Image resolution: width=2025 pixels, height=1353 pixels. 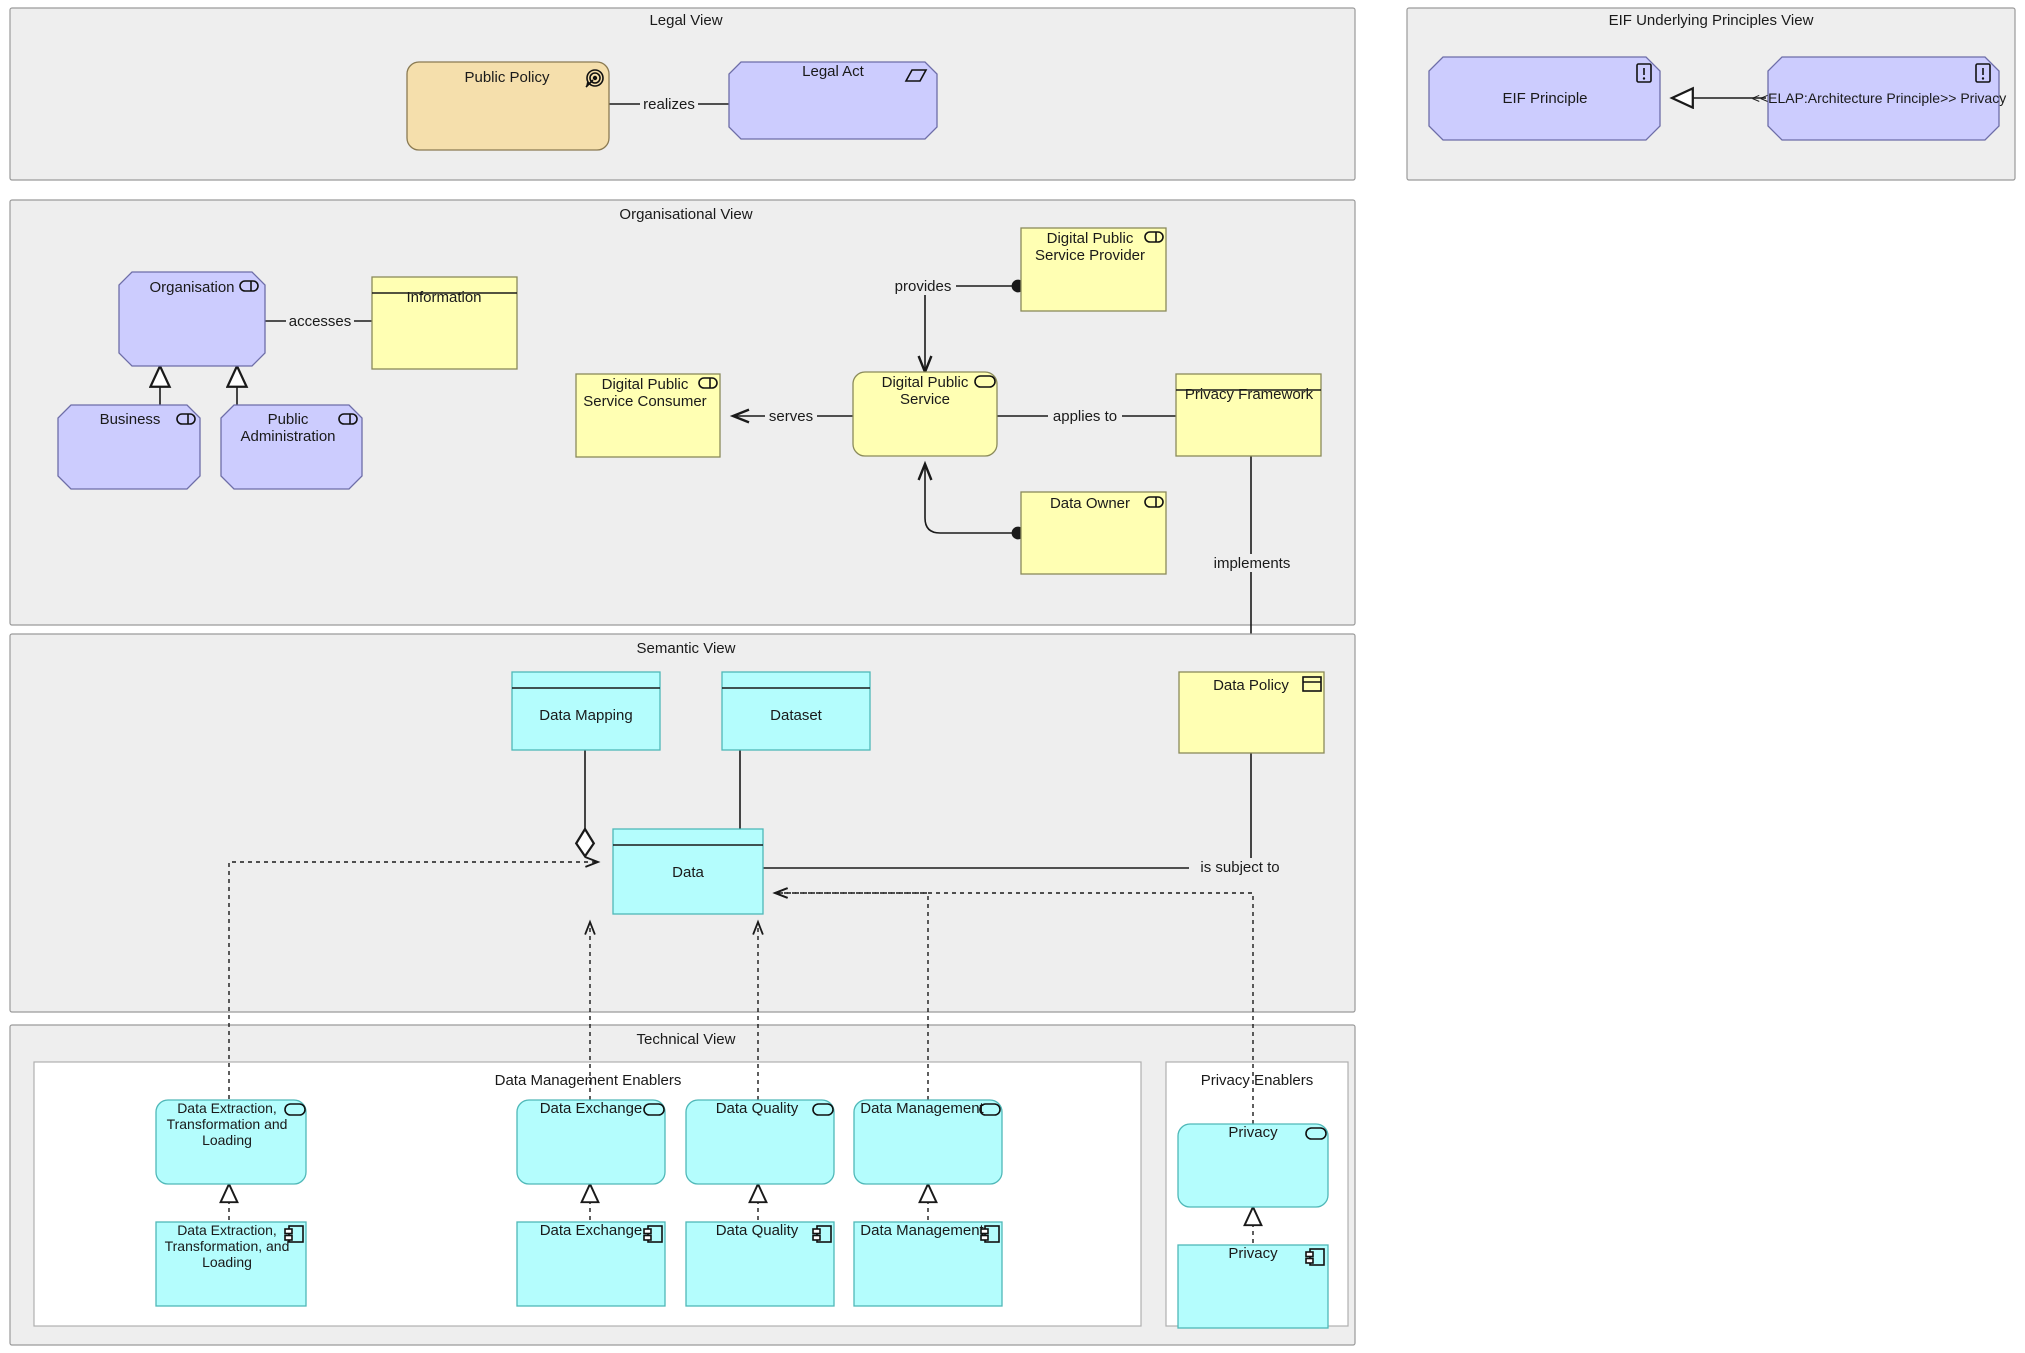 What do you see at coordinates (1253, 1132) in the screenshot?
I see `node-privacy-service-label: Privacy` at bounding box center [1253, 1132].